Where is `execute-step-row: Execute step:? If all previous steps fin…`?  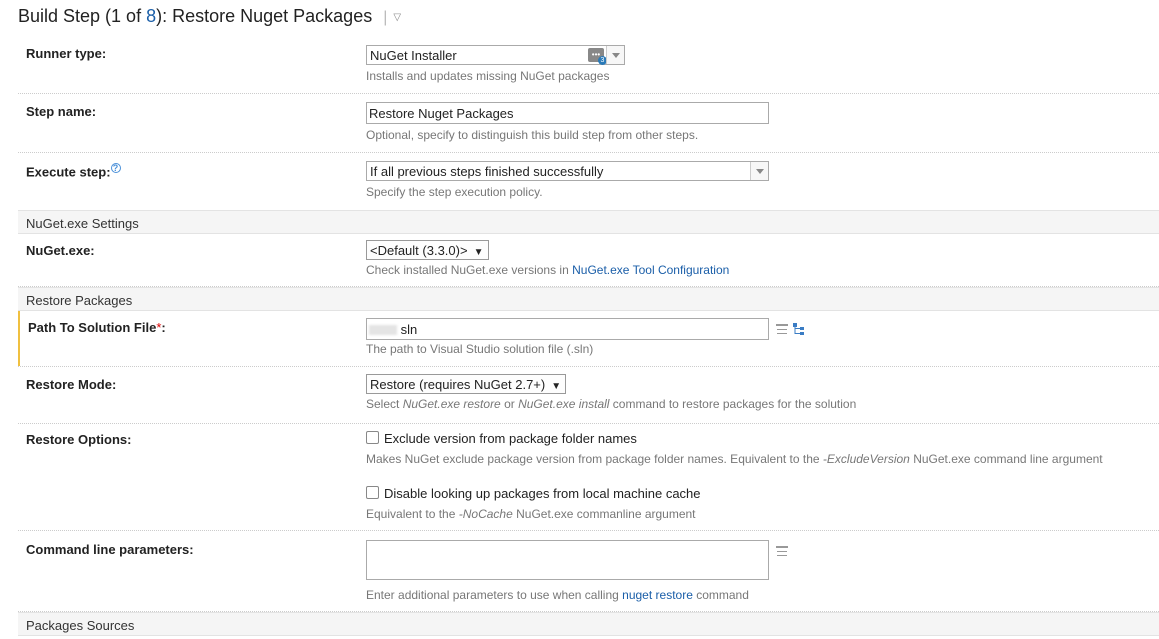 execute-step-row: Execute step:? If all previous steps fin… is located at coordinates (588, 182).